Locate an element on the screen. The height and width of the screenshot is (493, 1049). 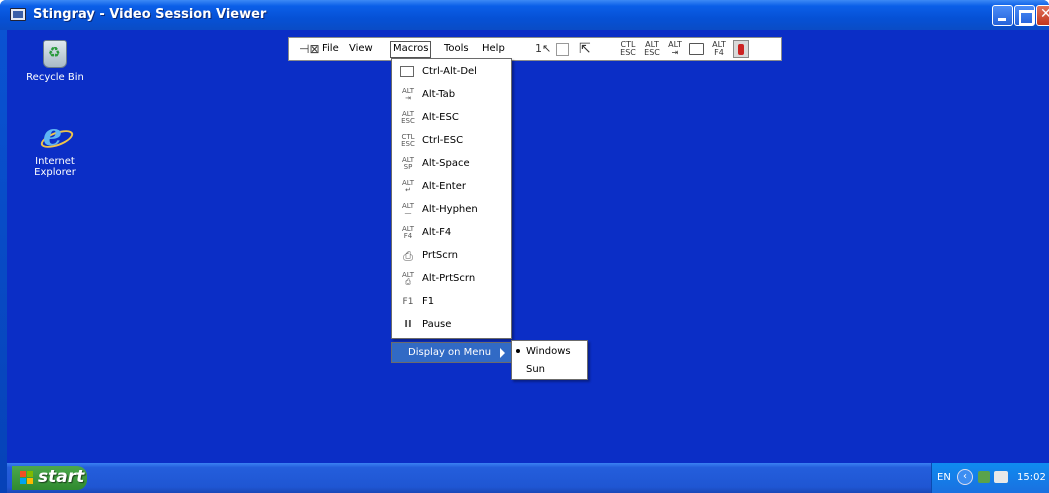
macro-item-ctrl-alt-del: Ctrl-Alt-Del is located at coordinates (451, 72).